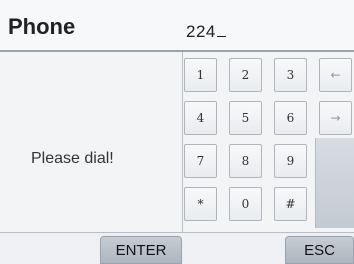  I want to click on page-title: Phone, so click(42, 26).